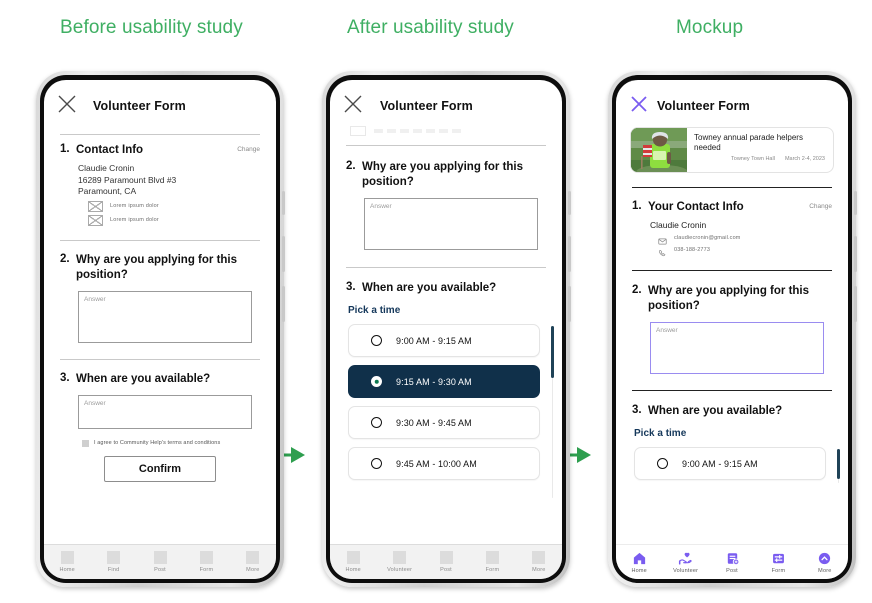  What do you see at coordinates (662, 239) in the screenshot?
I see `envelope-icon` at bounding box center [662, 239].